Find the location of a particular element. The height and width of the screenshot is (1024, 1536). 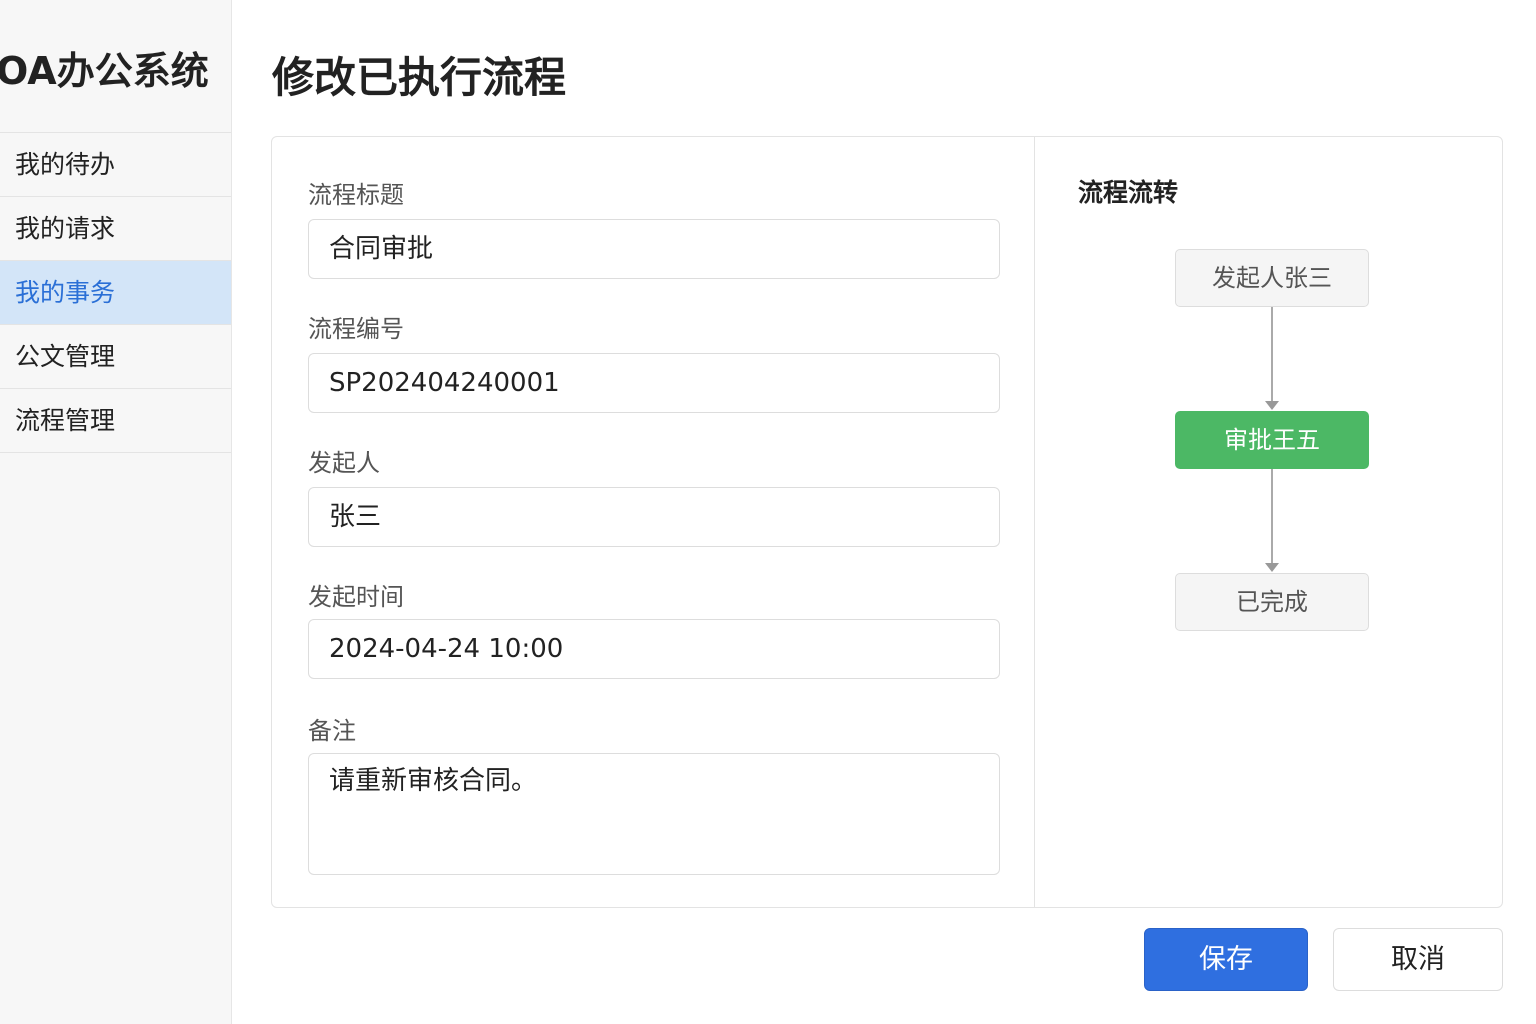

title-label: 流程标题 is located at coordinates (356, 195).